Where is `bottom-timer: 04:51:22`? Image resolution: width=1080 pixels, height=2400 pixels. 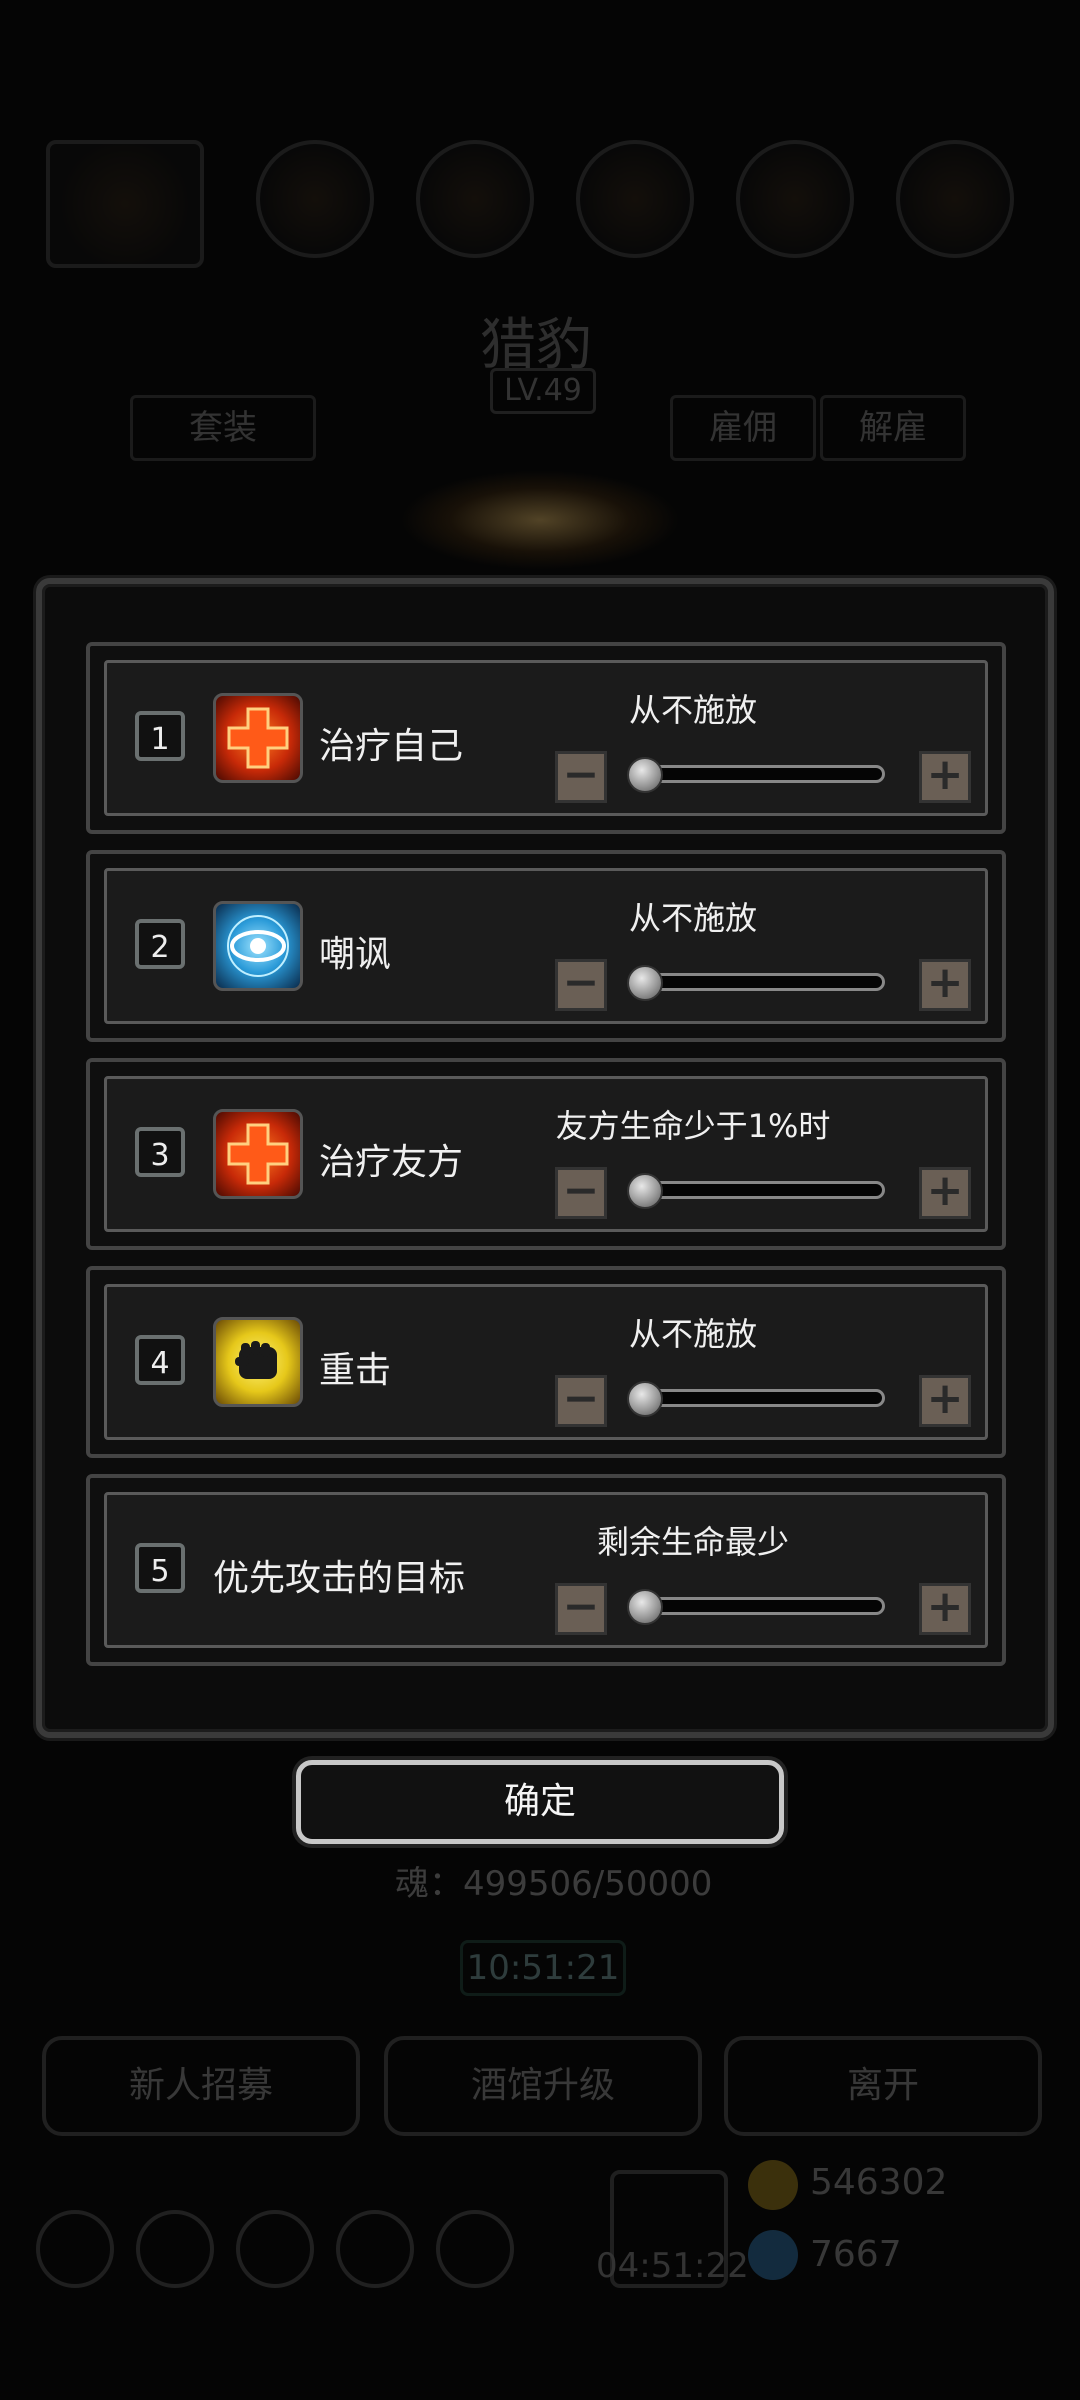
bottom-timer: 04:51:22 is located at coordinates (672, 2266).